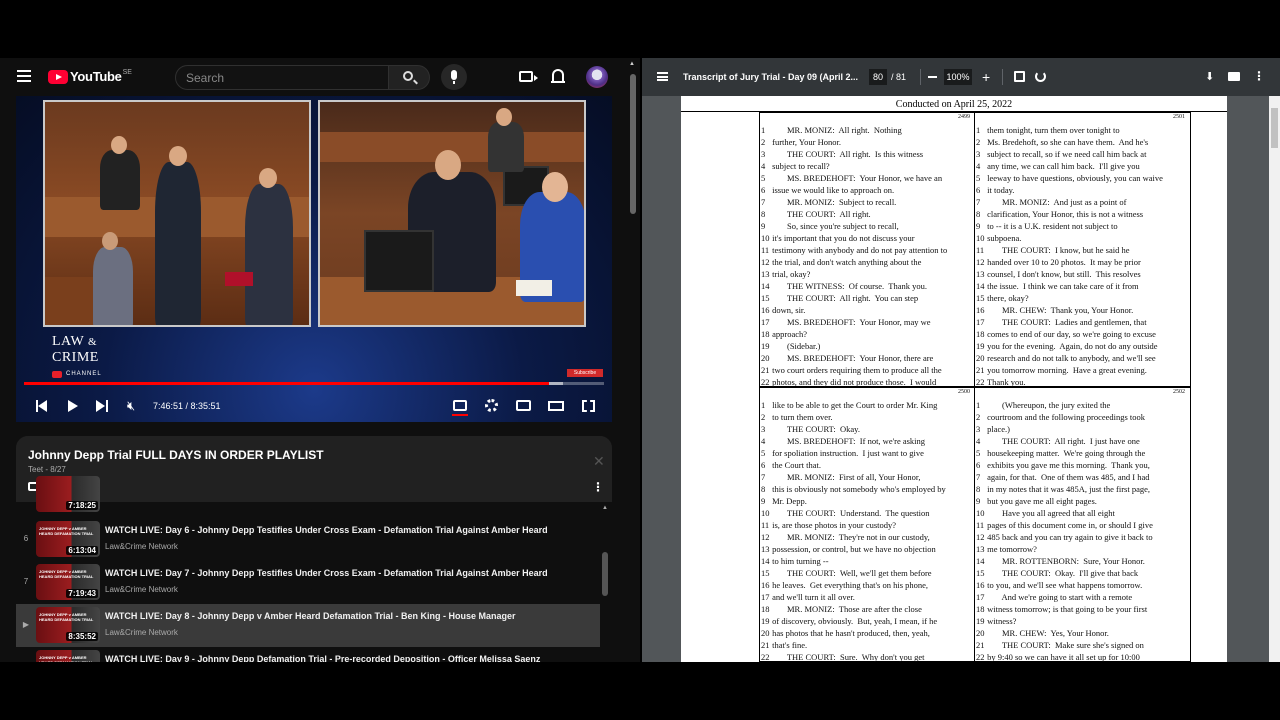 The width and height of the screenshot is (1280, 720). I want to click on line-text: (Whereupon, the jury exited the, so click(1048, 405).